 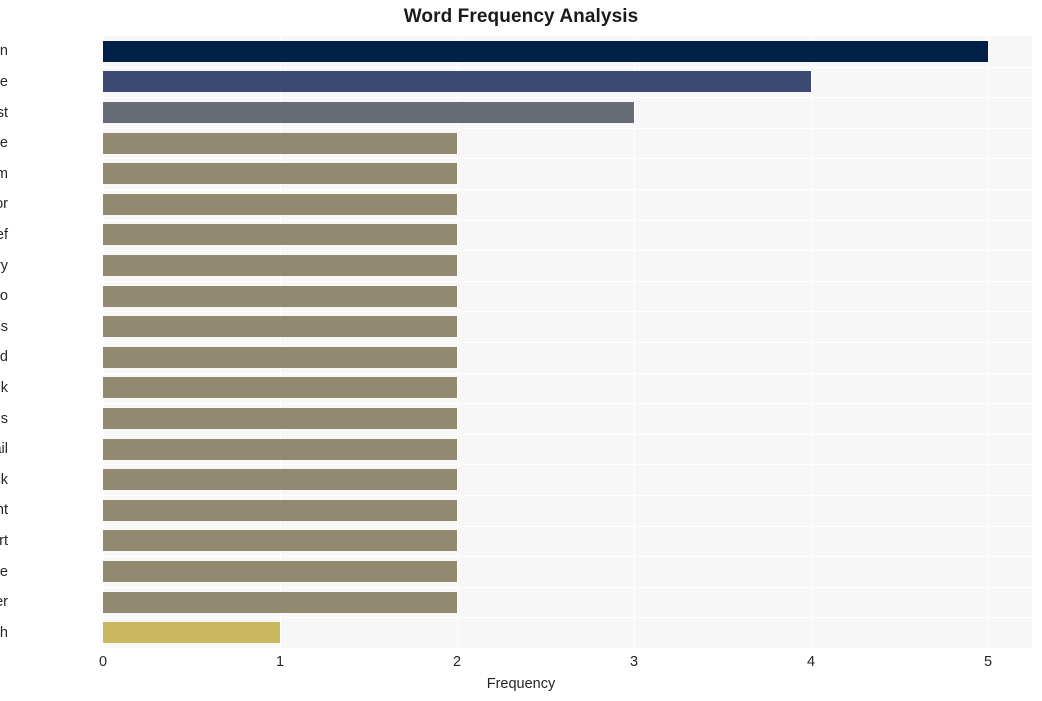 I want to click on y-axis-tick-label: test, so click(x=4, y=112).